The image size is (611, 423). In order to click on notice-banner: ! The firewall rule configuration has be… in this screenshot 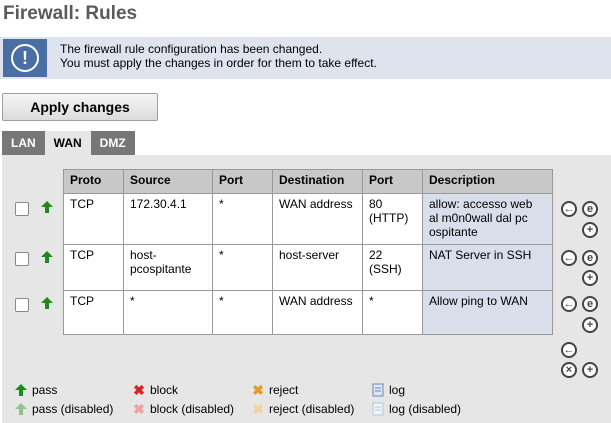, I will do `click(305, 58)`.